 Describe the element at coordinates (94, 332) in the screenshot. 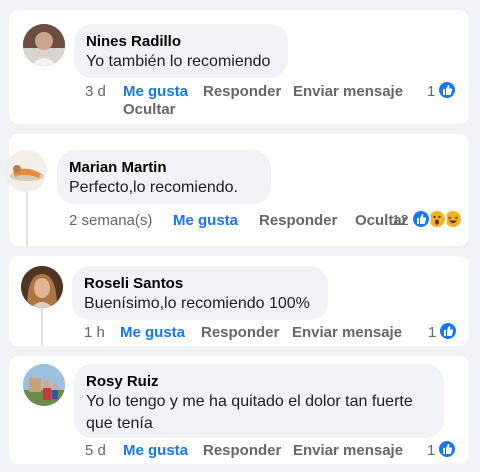

I see `comment-time: 1 h` at that location.